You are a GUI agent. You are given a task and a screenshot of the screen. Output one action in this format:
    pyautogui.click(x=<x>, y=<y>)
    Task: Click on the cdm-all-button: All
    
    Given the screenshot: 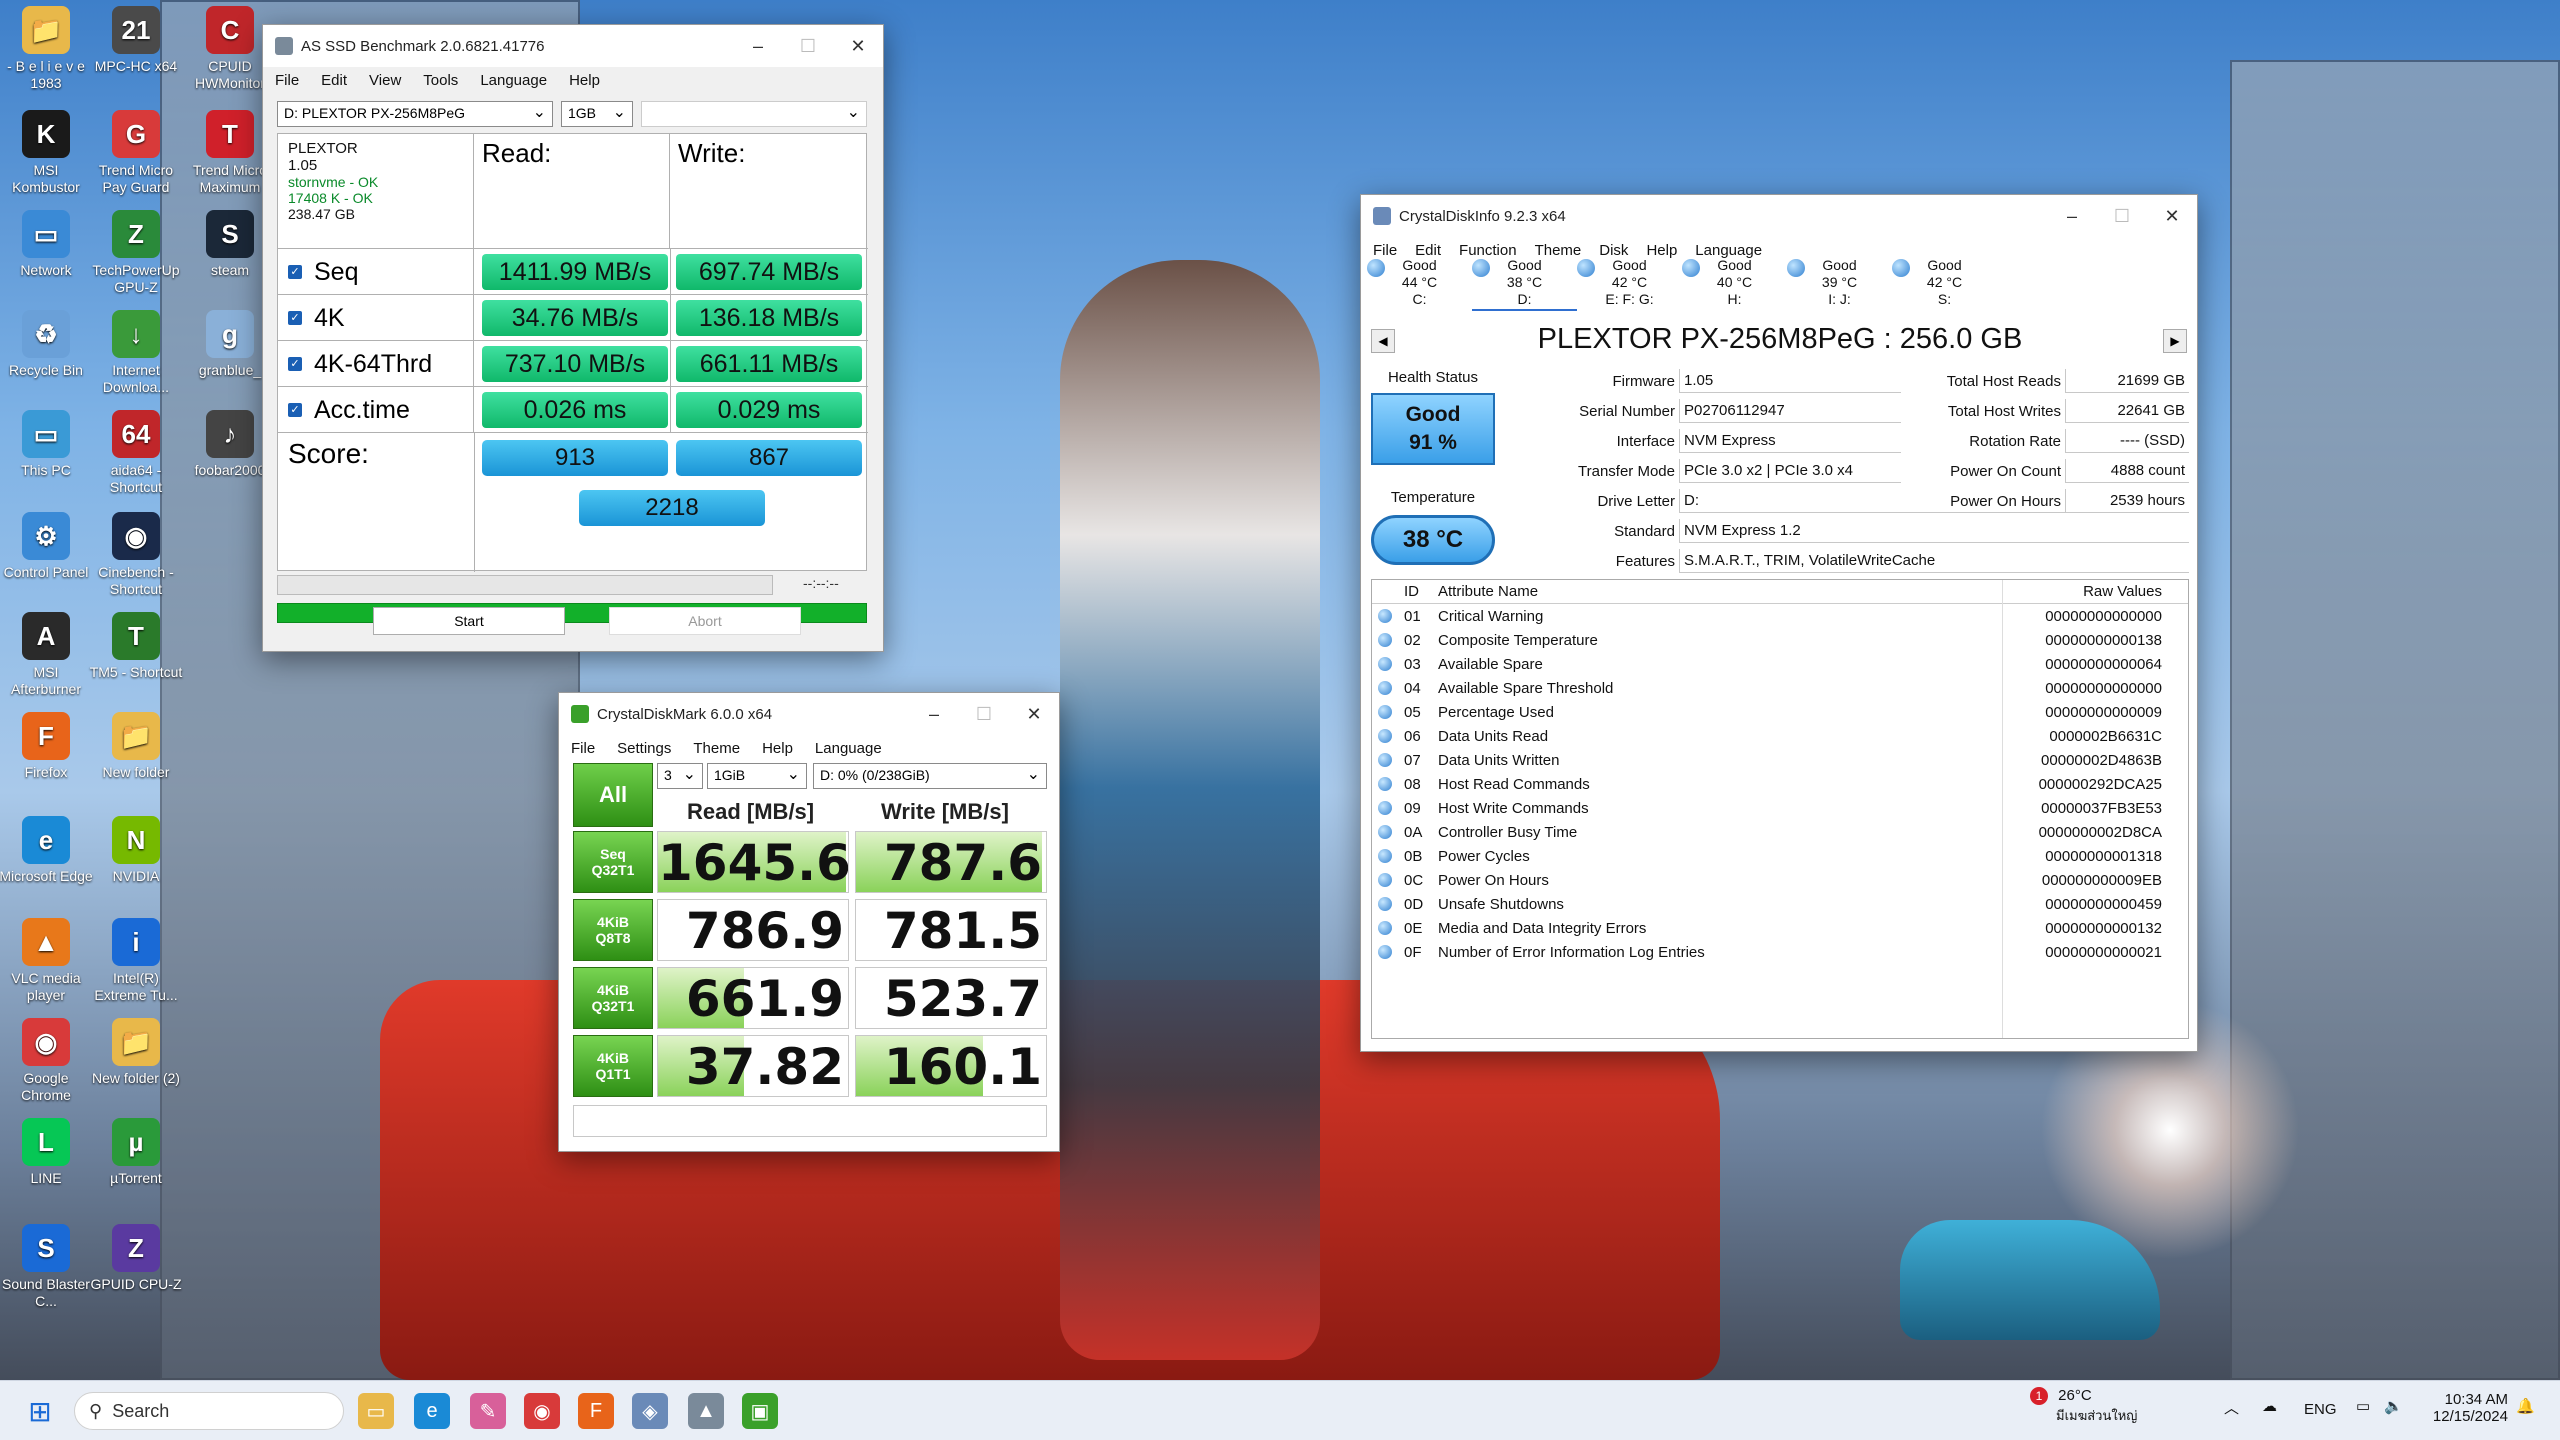 What is the action you would take?
    pyautogui.click(x=613, y=795)
    